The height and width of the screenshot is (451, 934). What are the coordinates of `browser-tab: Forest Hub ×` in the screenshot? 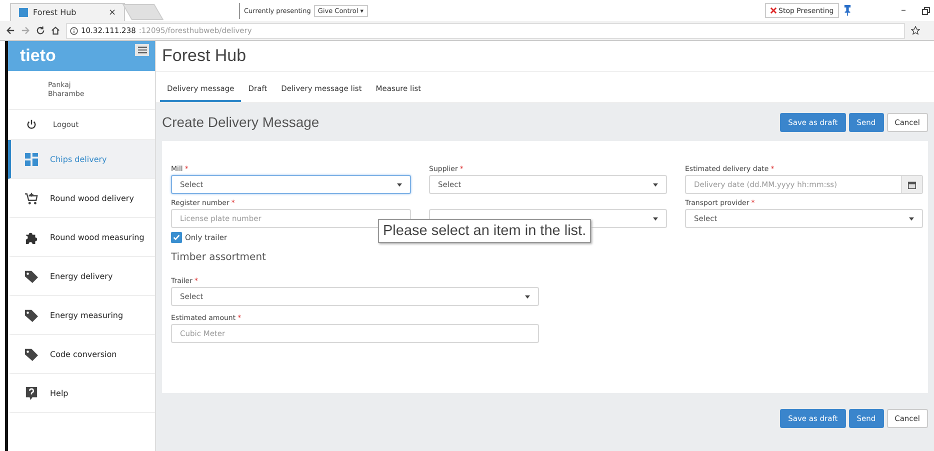 It's located at (67, 12).